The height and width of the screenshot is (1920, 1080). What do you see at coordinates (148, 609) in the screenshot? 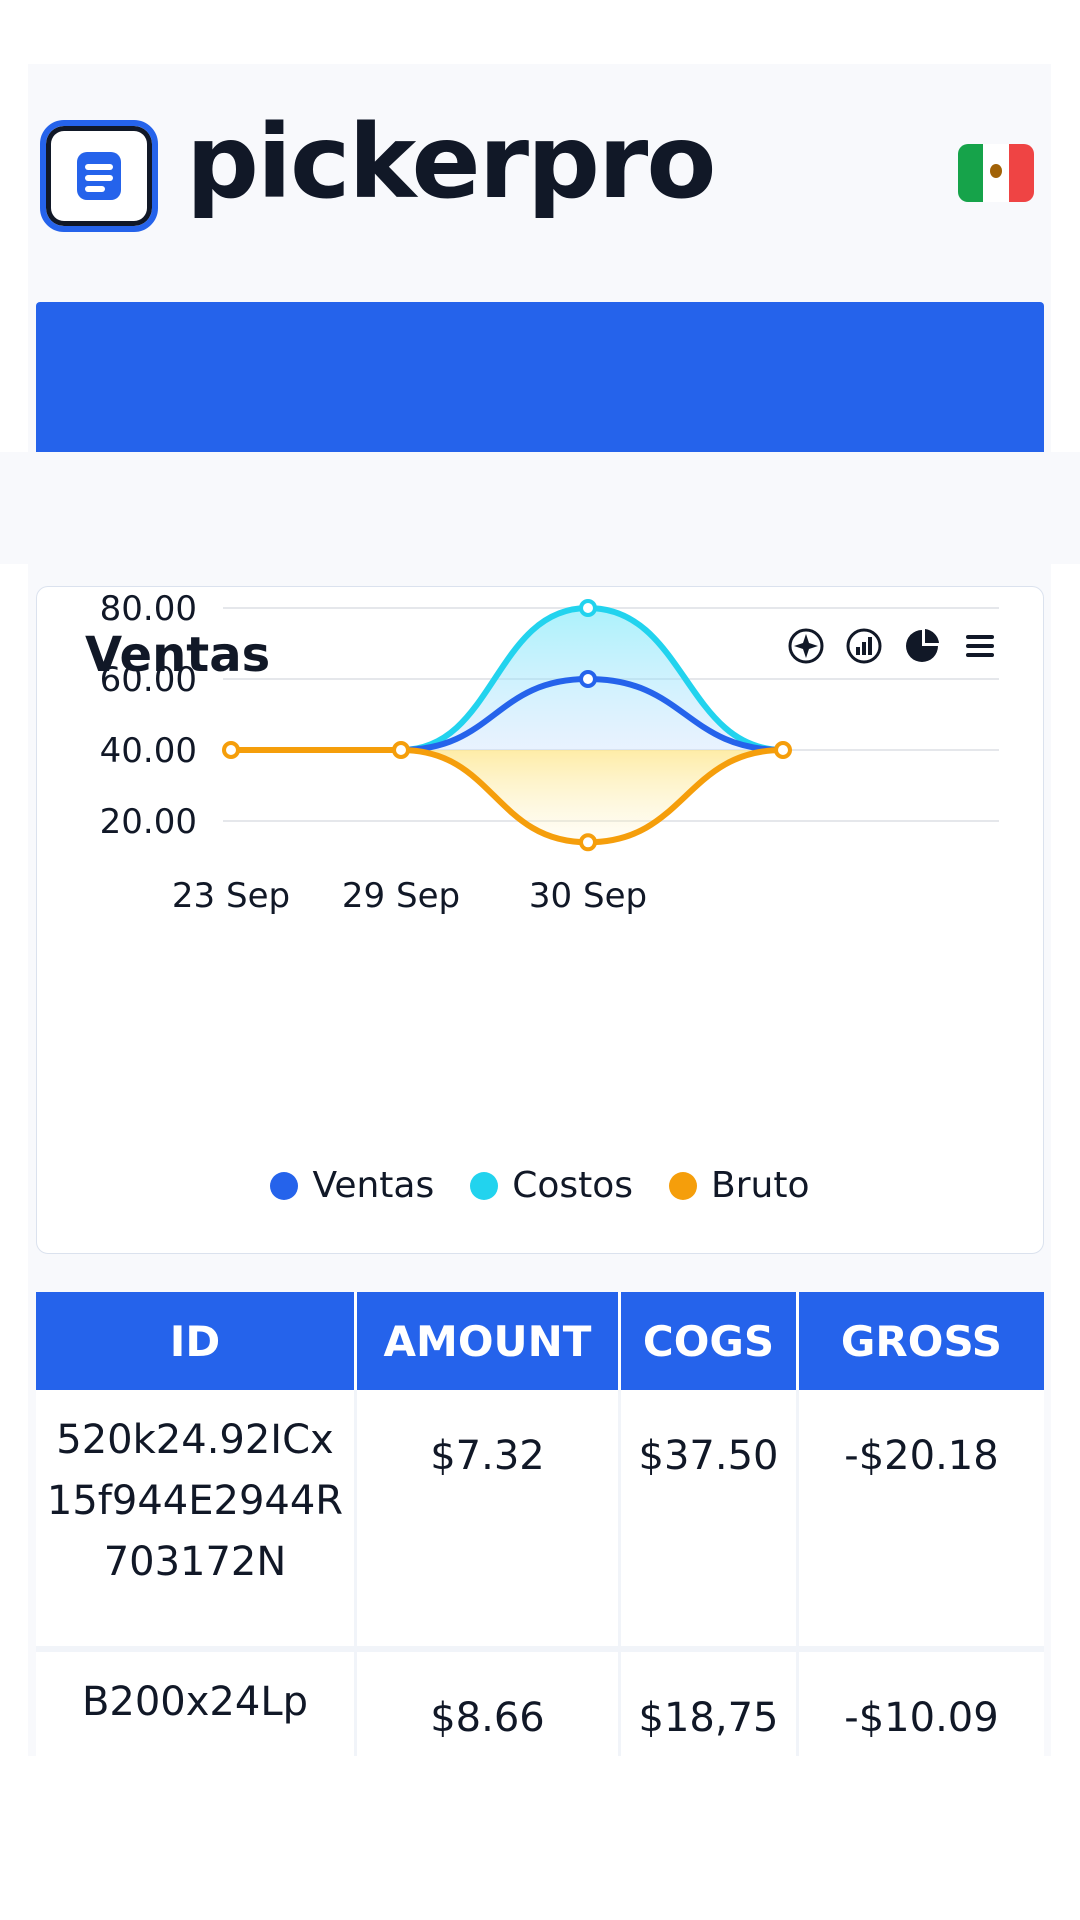
I see `y-tick-label: 80.00` at bounding box center [148, 609].